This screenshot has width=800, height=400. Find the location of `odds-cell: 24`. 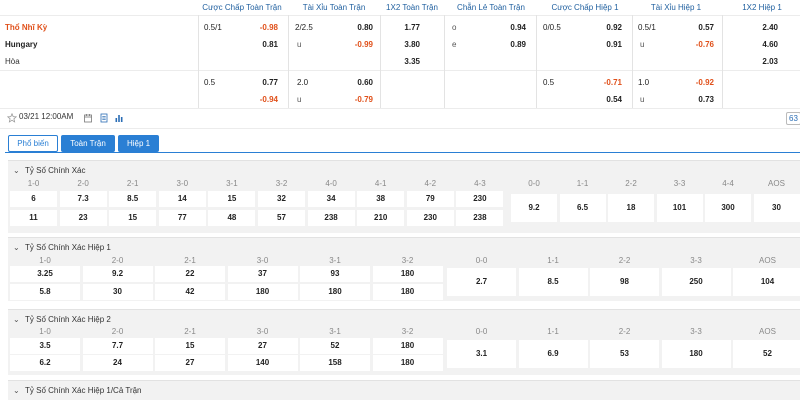

odds-cell: 24 is located at coordinates (117, 363).